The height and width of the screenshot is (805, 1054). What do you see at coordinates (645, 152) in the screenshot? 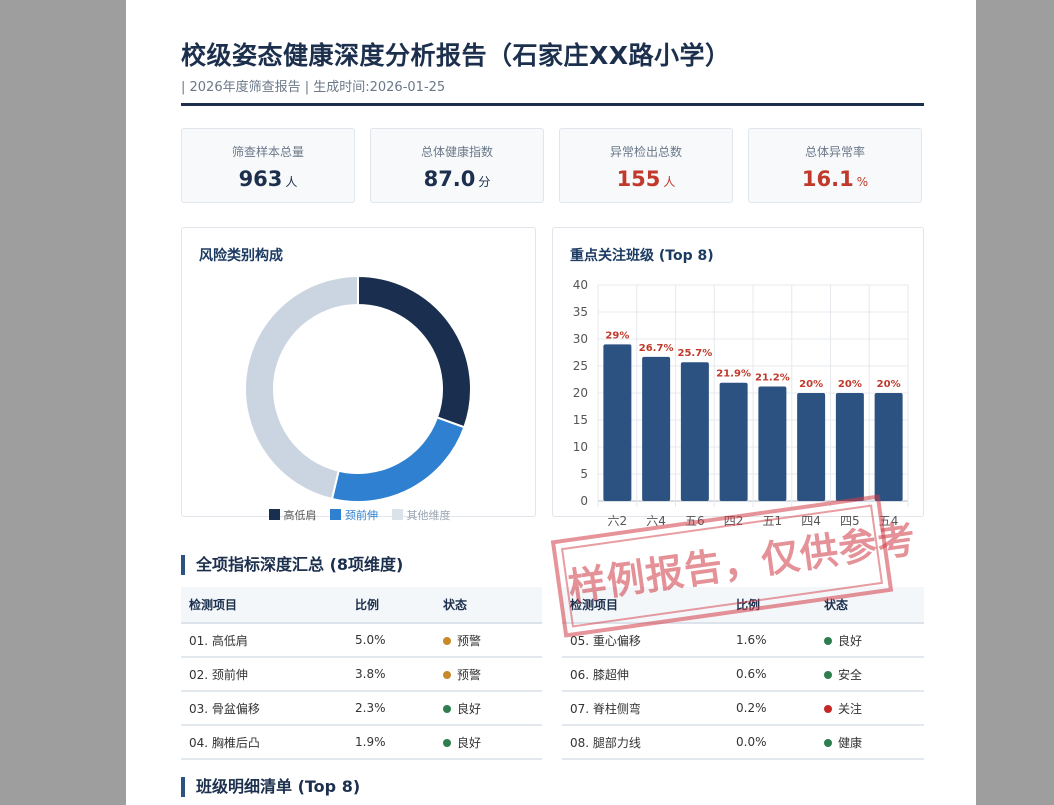
I see `kpi-label: 异常检出总数` at bounding box center [645, 152].